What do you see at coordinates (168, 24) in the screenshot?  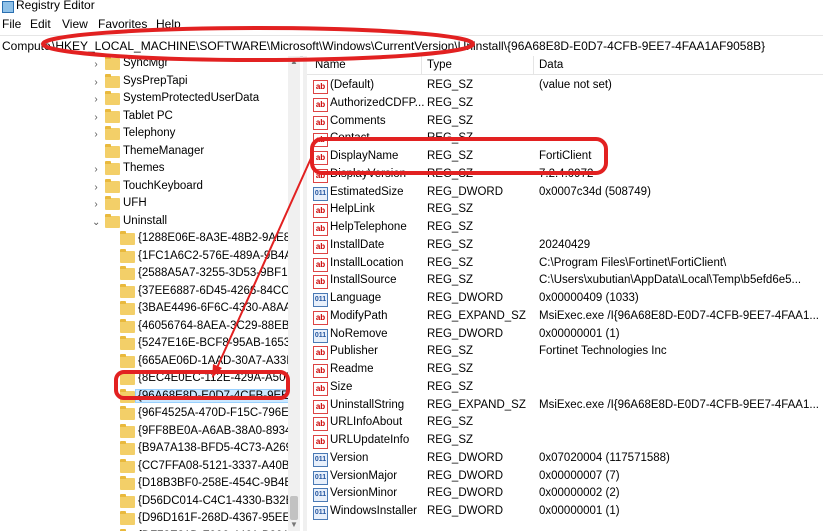 I see `menu-help: Help` at bounding box center [168, 24].